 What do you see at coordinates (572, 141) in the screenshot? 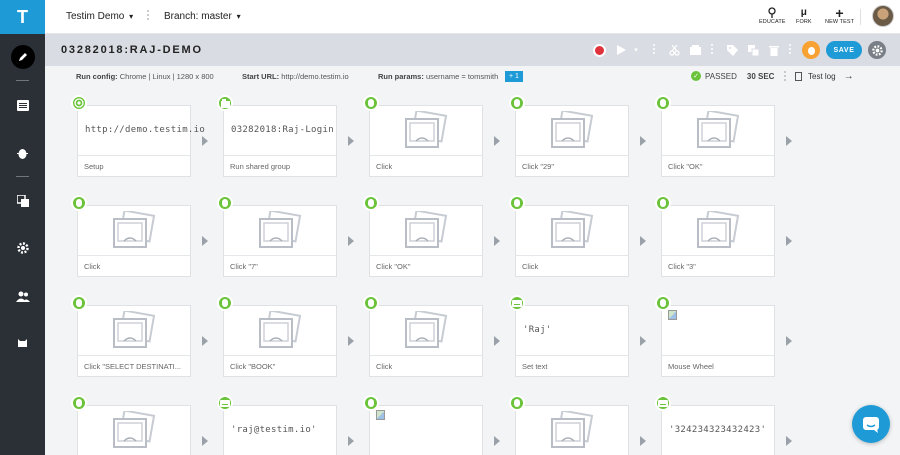
I see `step-card: Click "29"` at bounding box center [572, 141].